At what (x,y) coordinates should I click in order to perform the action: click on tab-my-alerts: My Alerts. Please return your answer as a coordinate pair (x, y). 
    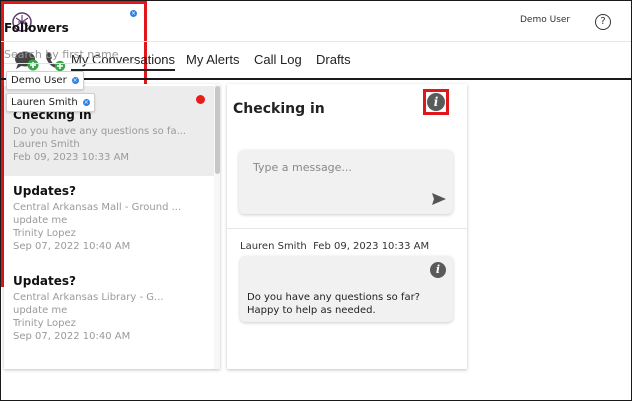
    Looking at the image, I should click on (212, 59).